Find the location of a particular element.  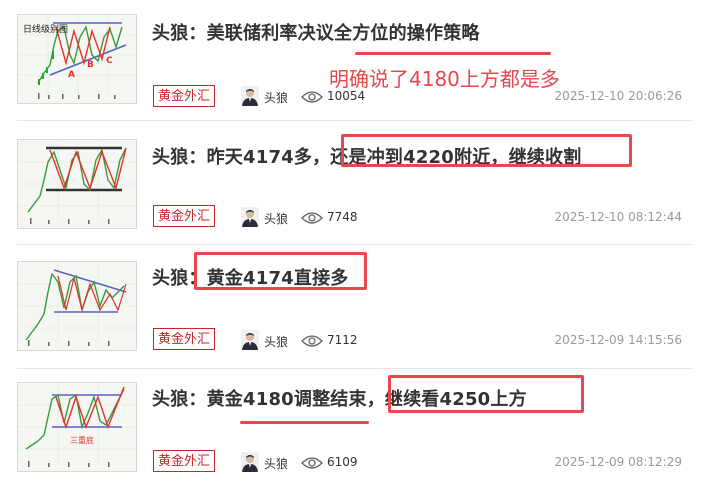

chart-thumbnail-icon: 日线级别图 A B C is located at coordinates (77, 59).